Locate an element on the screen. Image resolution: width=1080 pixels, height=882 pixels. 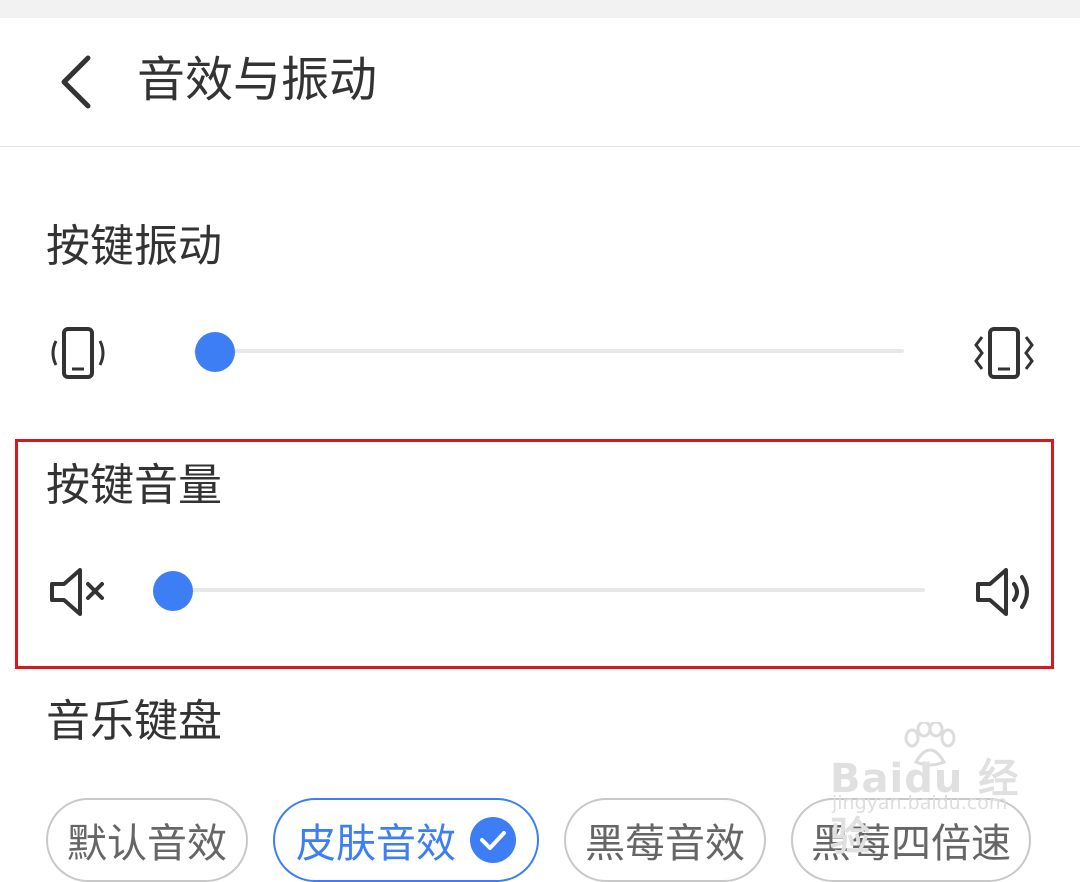
volume-slider-track is located at coordinates (549, 590).